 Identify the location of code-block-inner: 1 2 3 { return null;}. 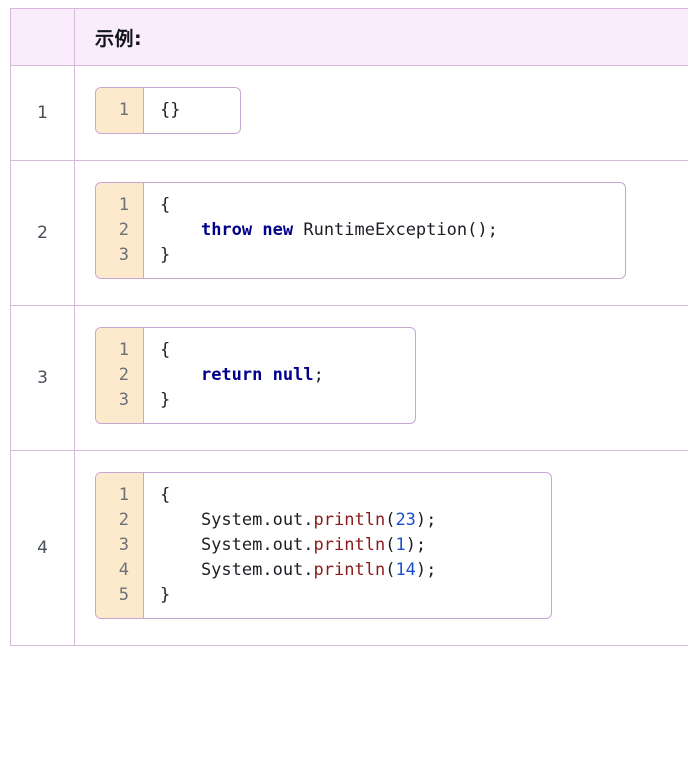
(255, 375).